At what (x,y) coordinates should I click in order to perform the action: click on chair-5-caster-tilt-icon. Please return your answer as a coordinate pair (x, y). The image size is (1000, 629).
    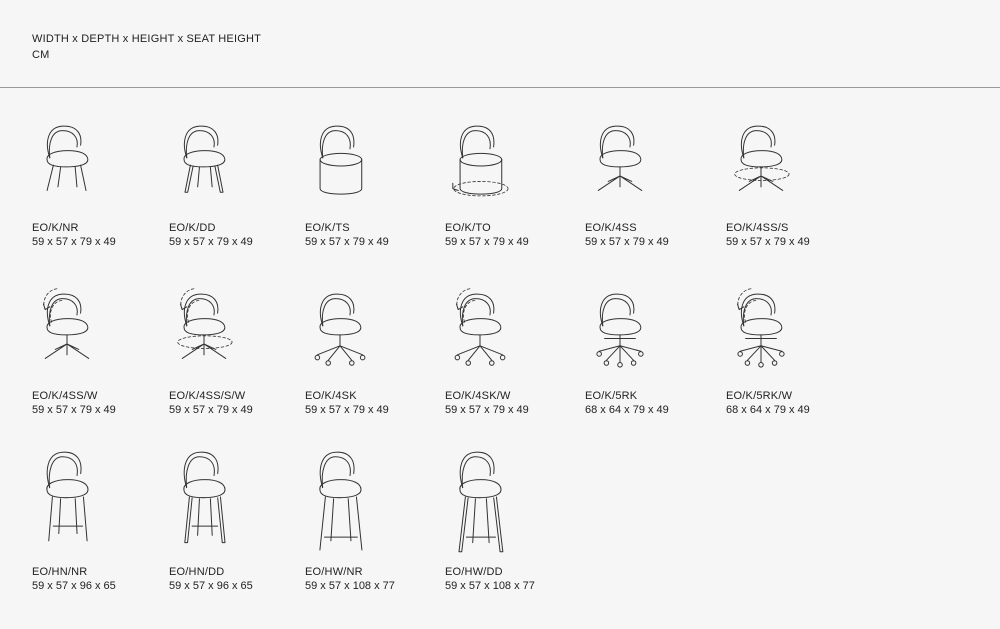
    Looking at the image, I should click on (760, 328).